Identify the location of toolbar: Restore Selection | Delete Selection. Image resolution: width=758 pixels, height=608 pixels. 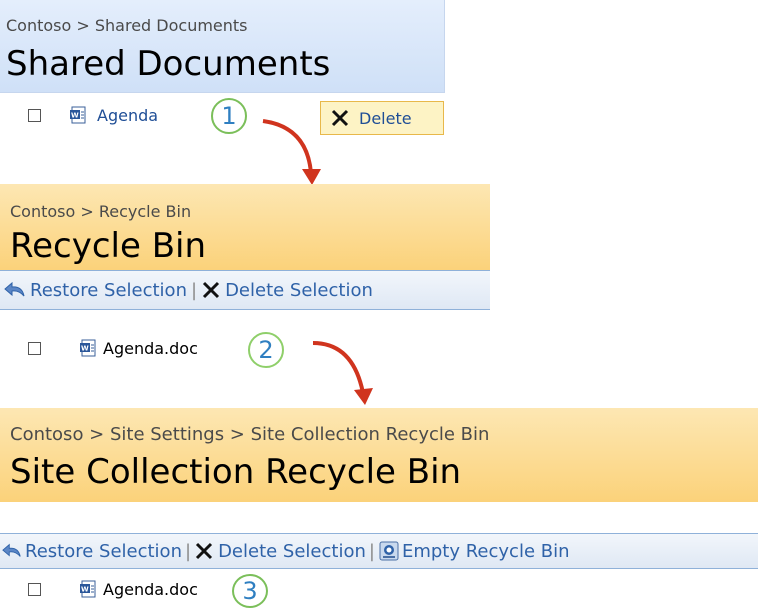
(245, 290).